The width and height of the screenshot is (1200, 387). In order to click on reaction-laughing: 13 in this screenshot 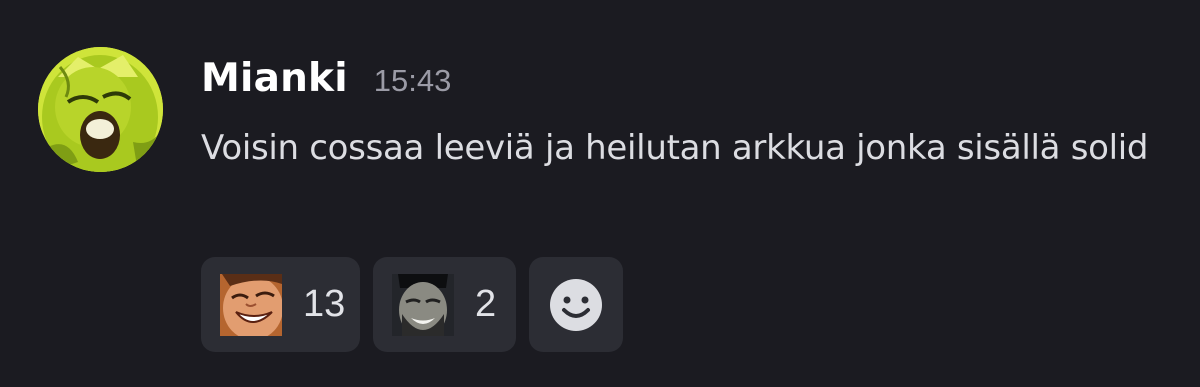, I will do `click(280, 304)`.